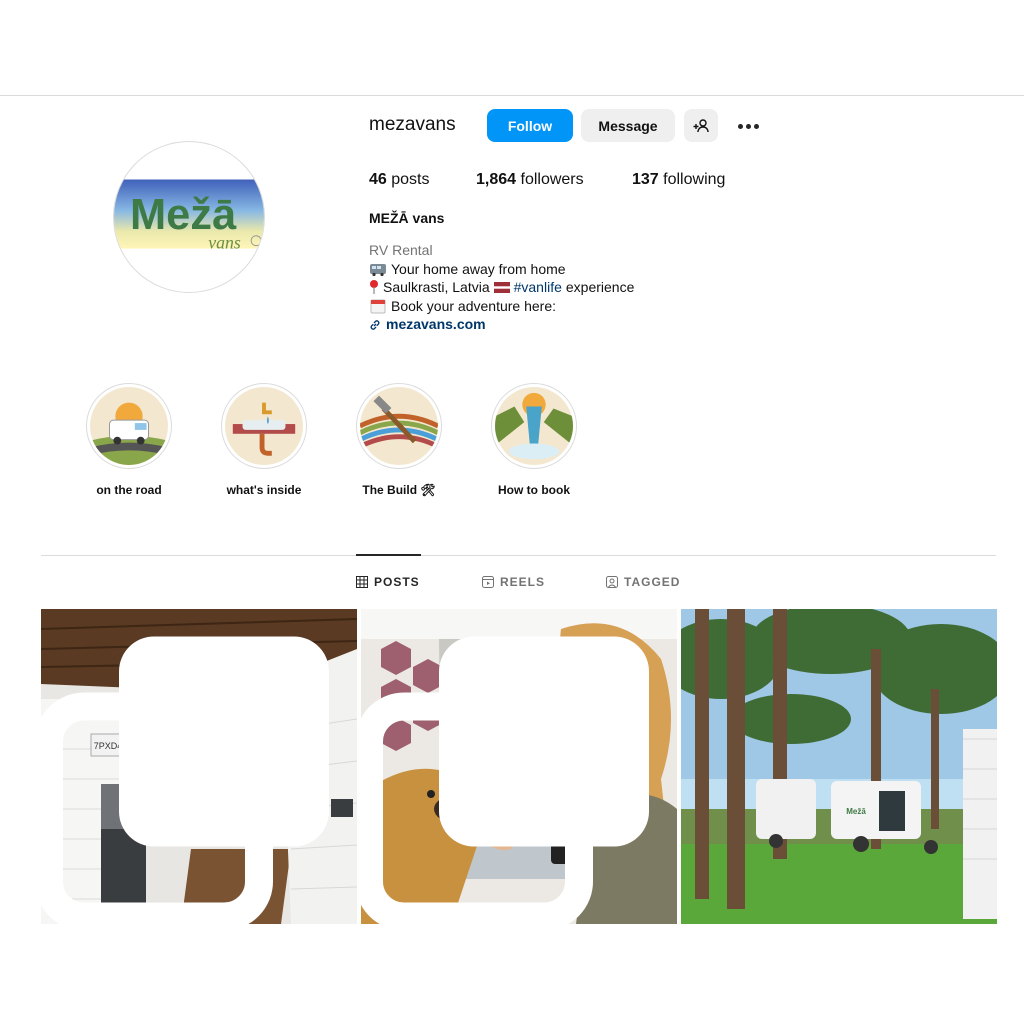  I want to click on posts-stat: 46 posts, so click(399, 180).